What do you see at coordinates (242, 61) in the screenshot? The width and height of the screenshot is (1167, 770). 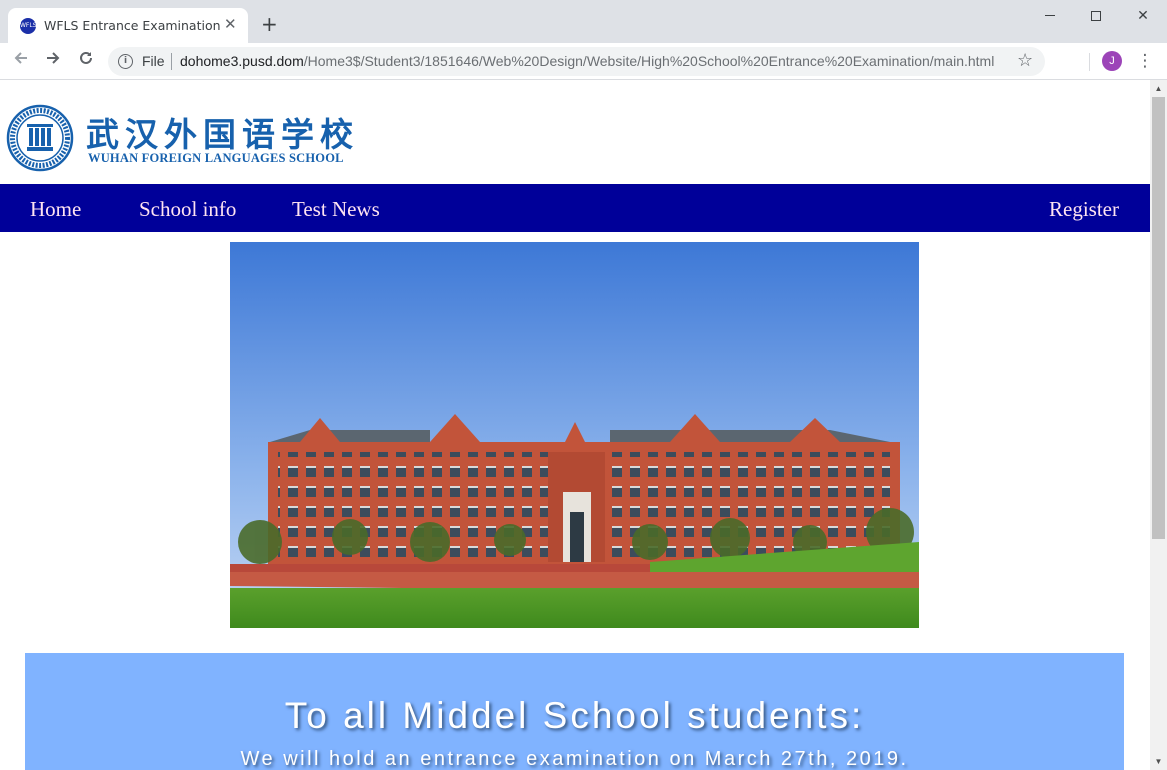 I see `url-host: dohome3.pusd.dom` at bounding box center [242, 61].